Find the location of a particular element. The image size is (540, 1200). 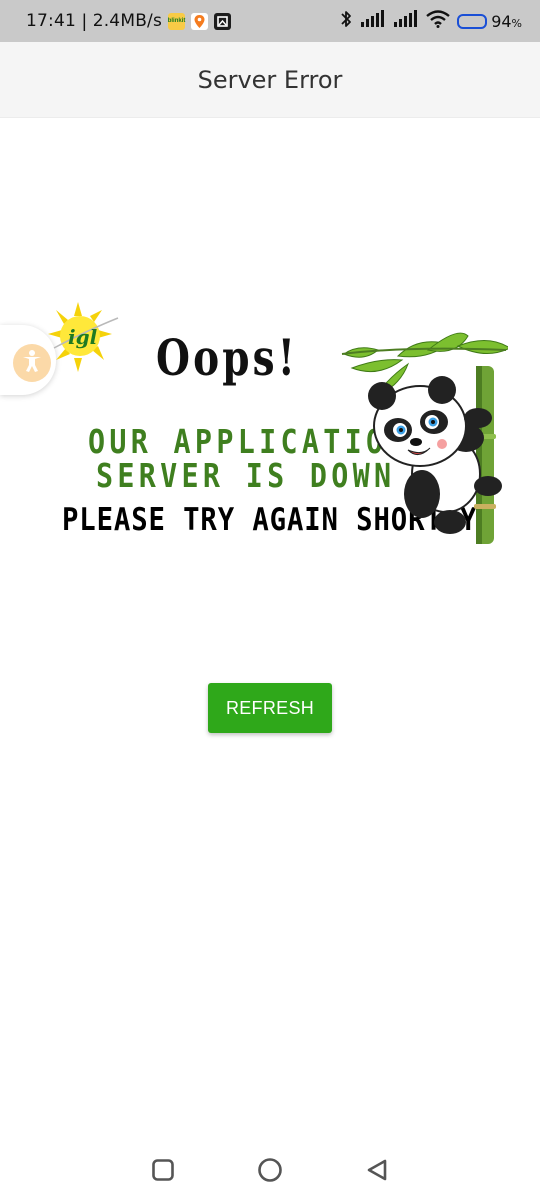

app-bar: Server Error is located at coordinates (270, 80).